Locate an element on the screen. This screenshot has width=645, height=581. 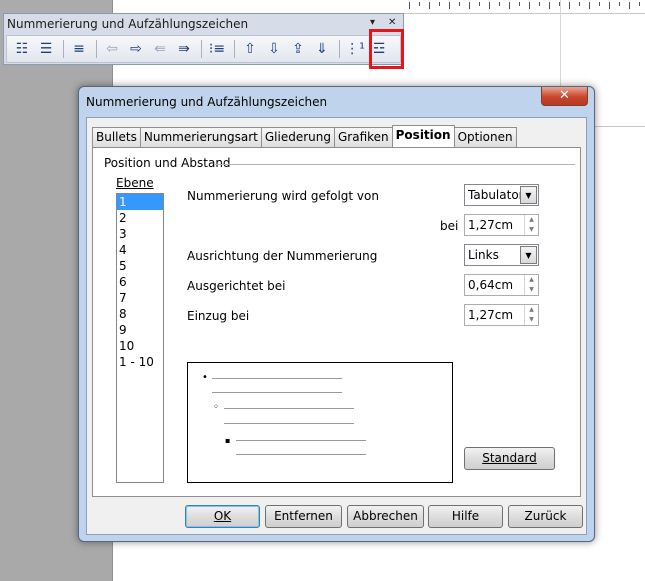
level-list-item: 3 is located at coordinates (140, 234).